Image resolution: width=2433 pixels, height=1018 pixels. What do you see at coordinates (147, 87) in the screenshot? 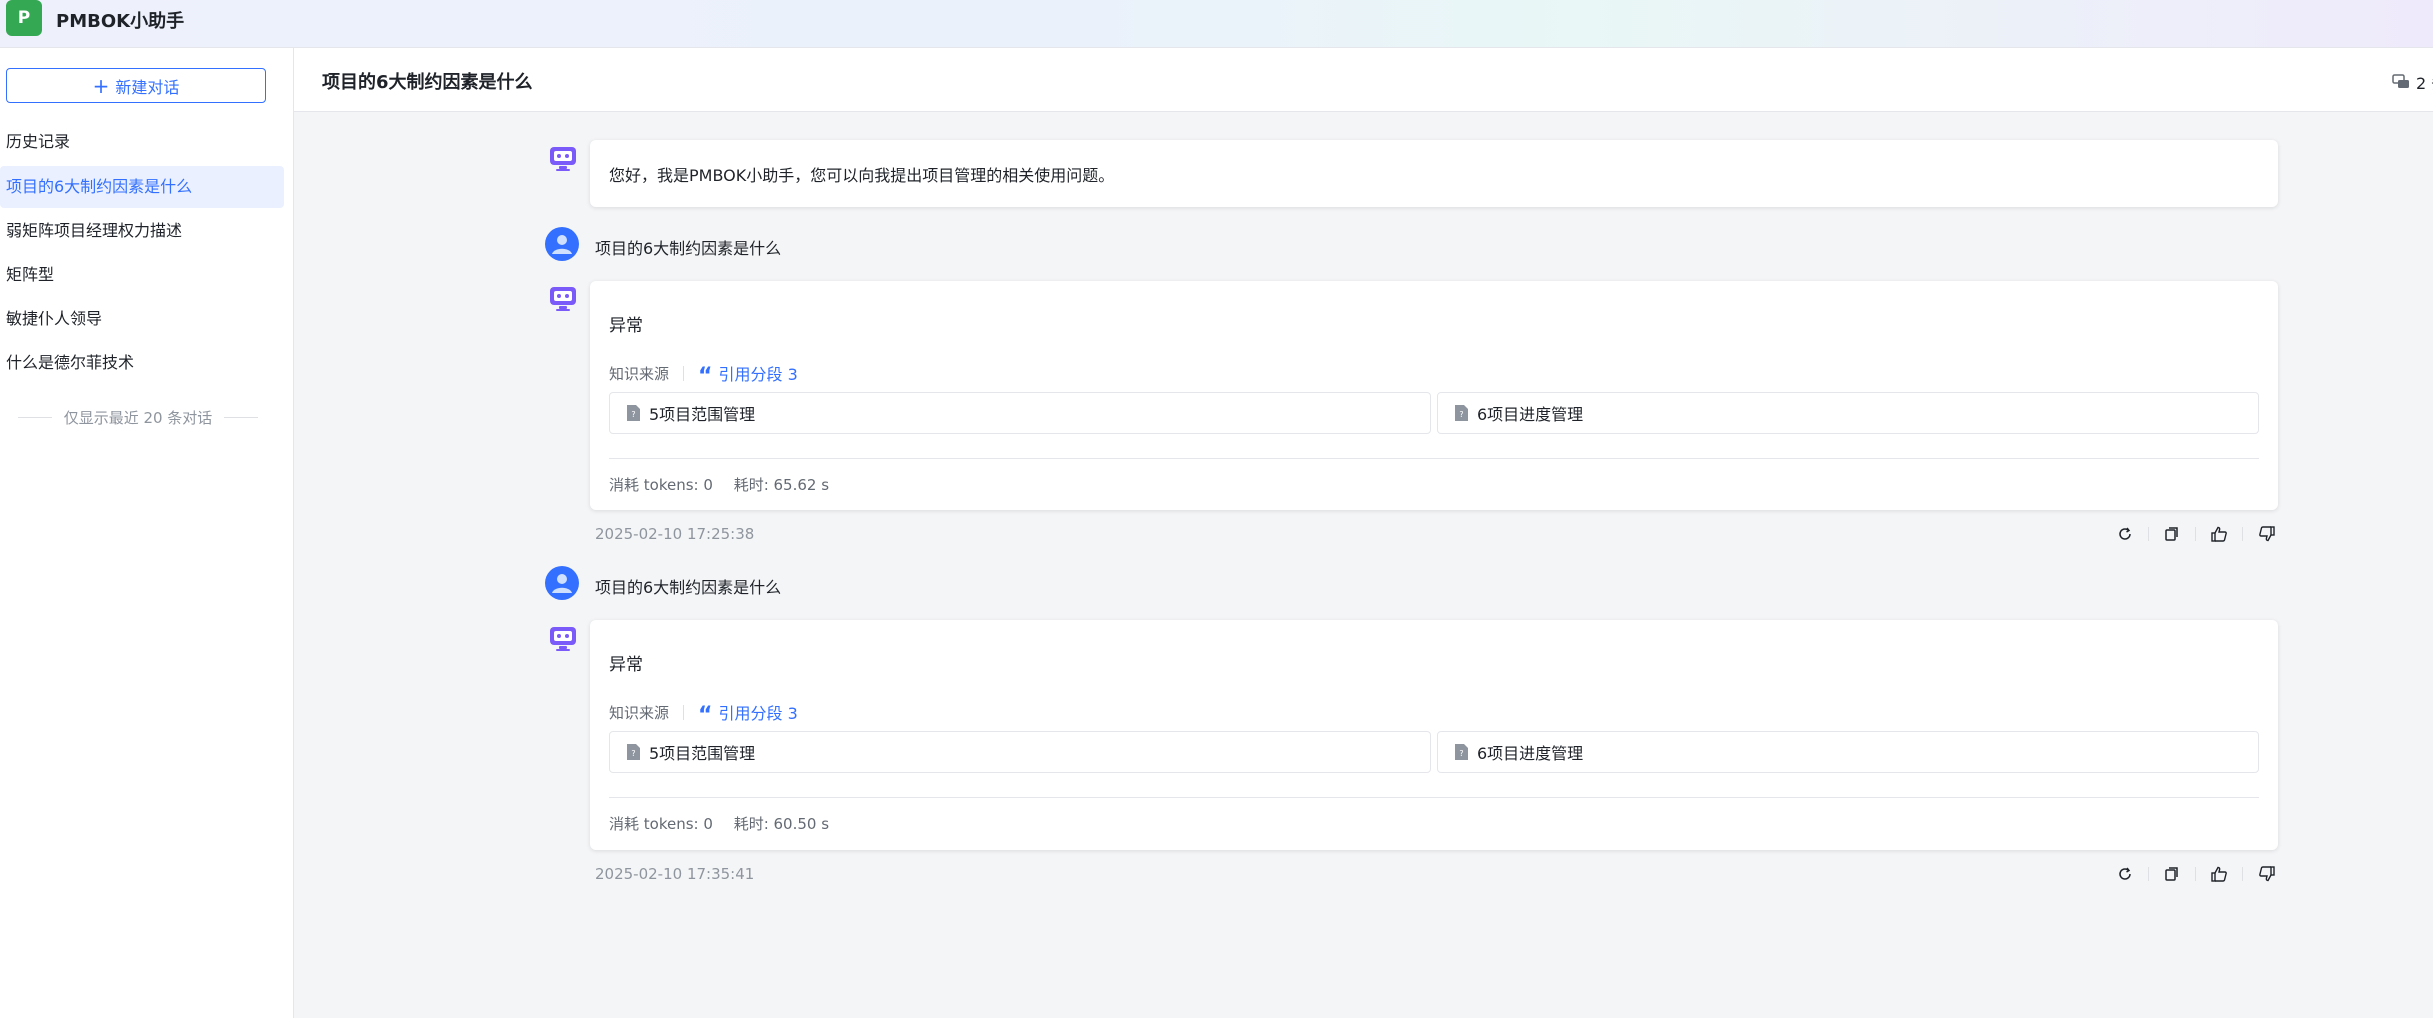
I see `new-chat-label: 新建对话` at bounding box center [147, 87].